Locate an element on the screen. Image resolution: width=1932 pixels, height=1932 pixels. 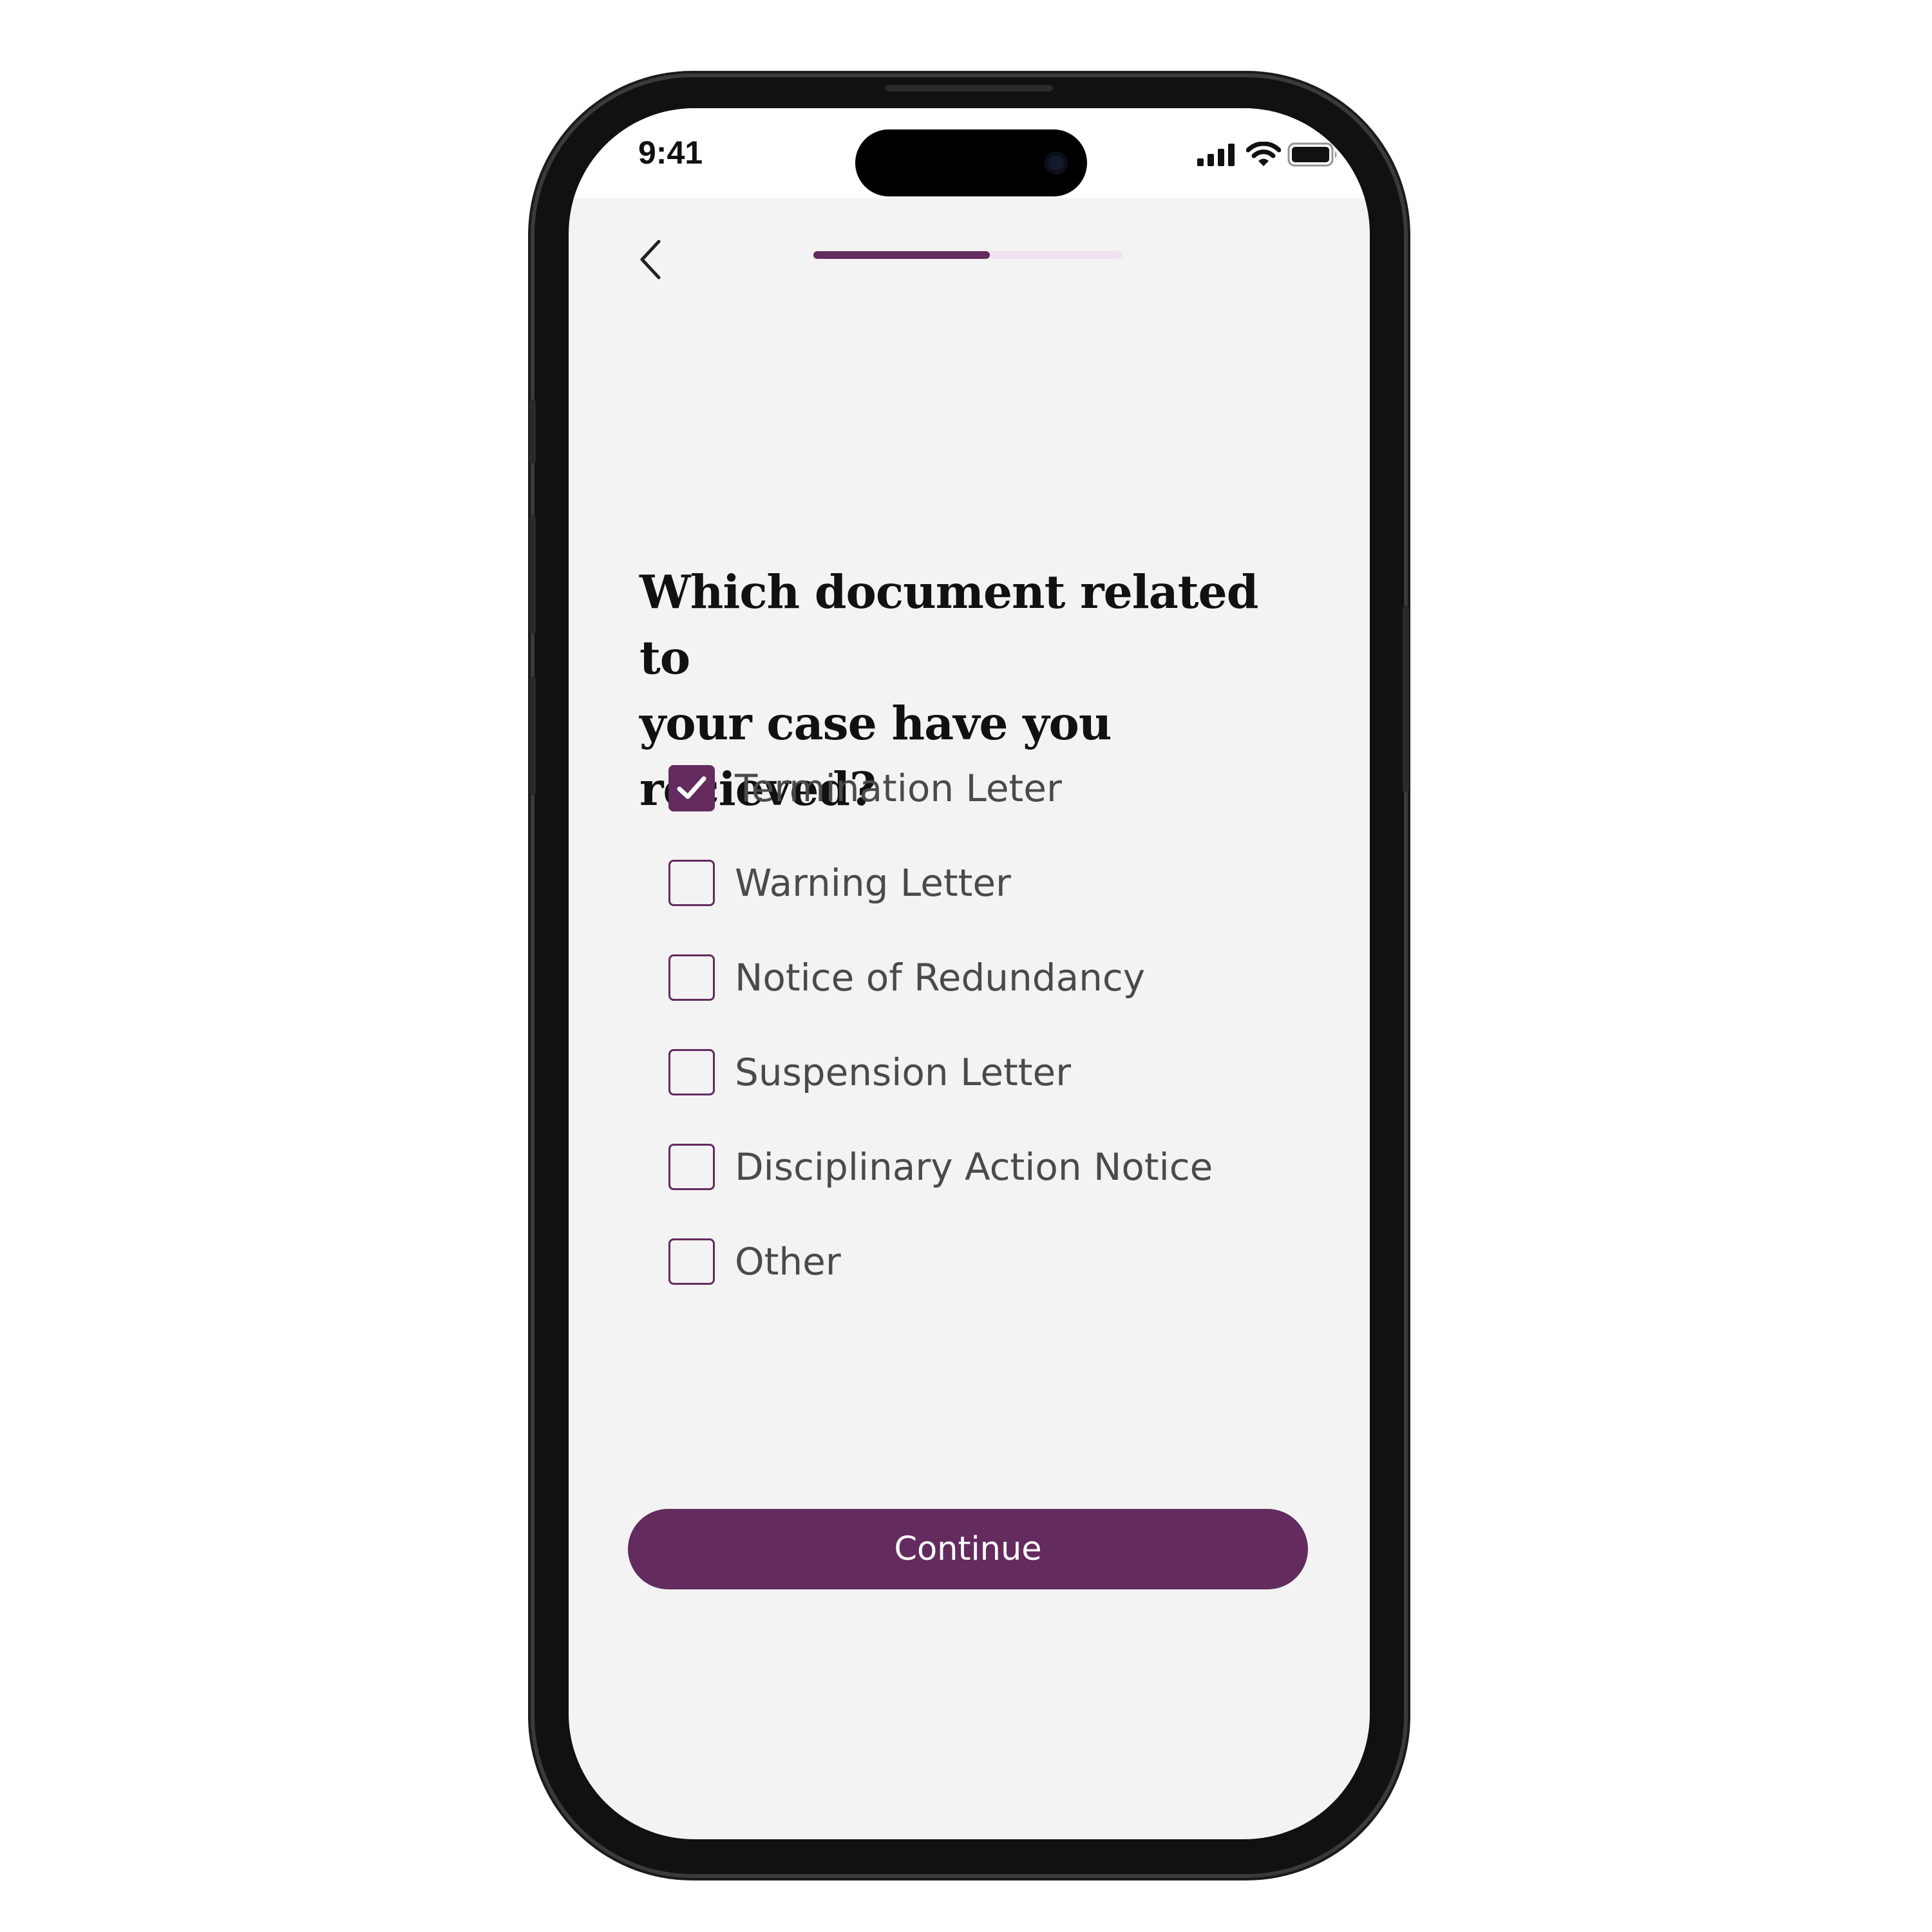
question-line-1: Which document related to is located at coordinates (948, 625).